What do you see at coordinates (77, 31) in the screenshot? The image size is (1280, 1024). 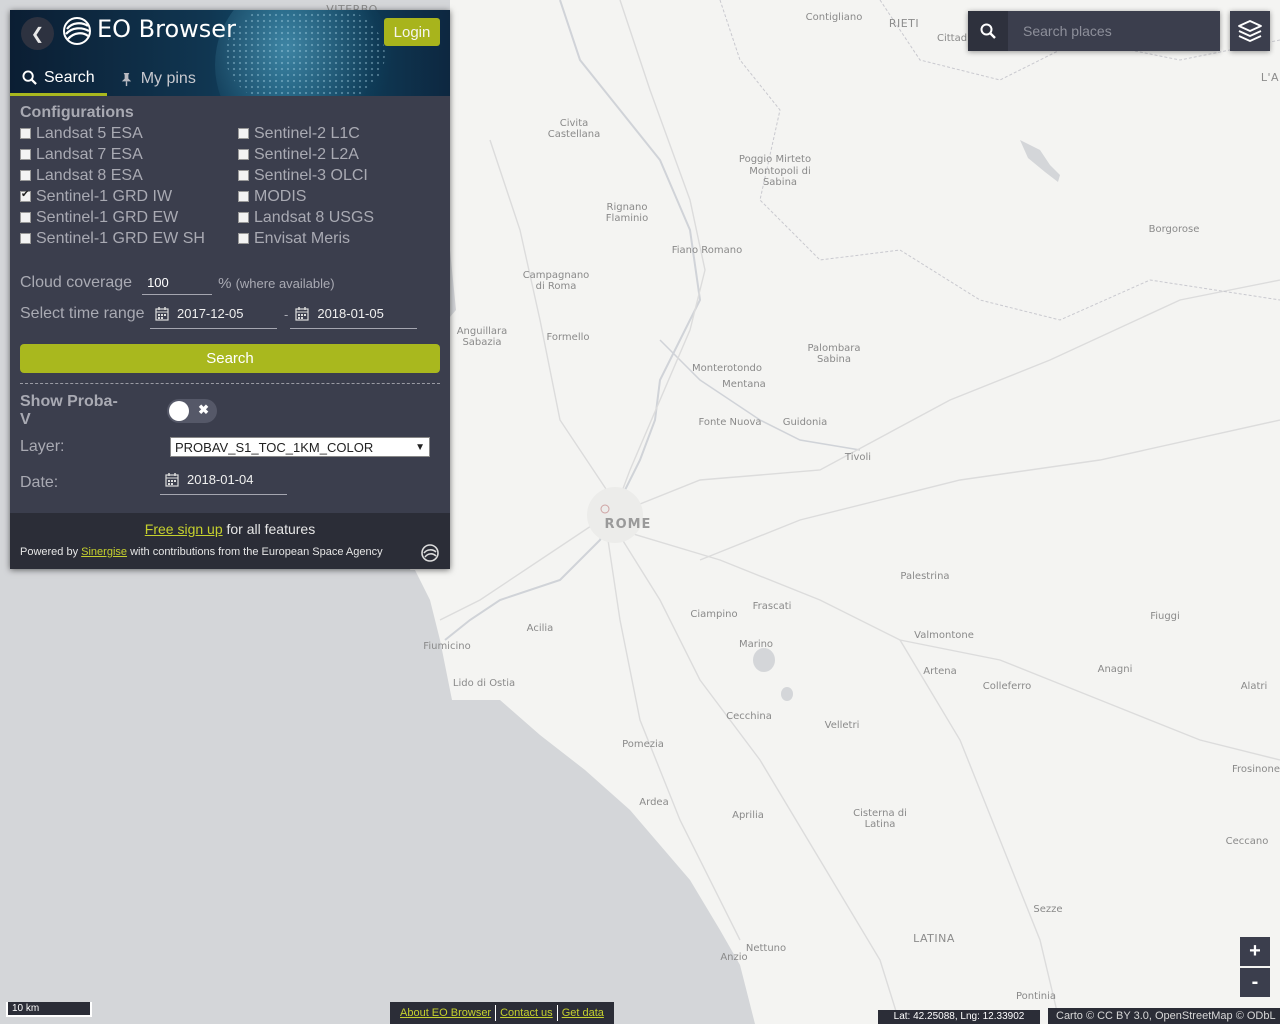 I see `eo-browser-logo-icon` at bounding box center [77, 31].